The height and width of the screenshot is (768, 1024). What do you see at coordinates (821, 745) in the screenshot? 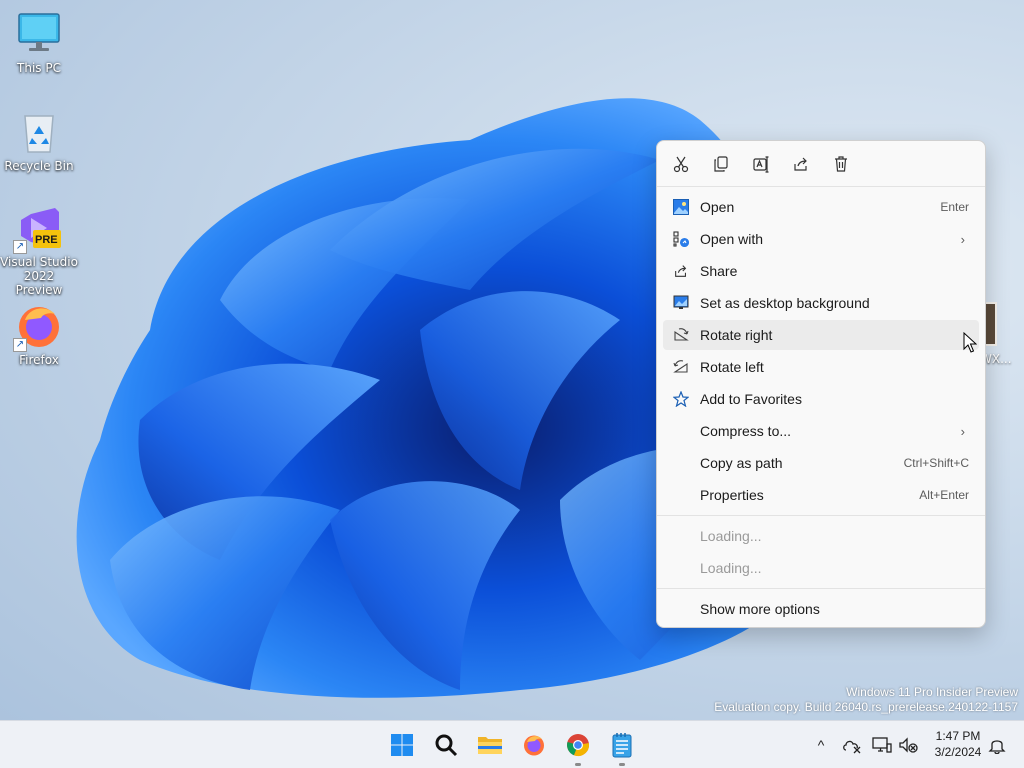
I see `tray-overflow-chevron-icon: ^` at bounding box center [821, 745].